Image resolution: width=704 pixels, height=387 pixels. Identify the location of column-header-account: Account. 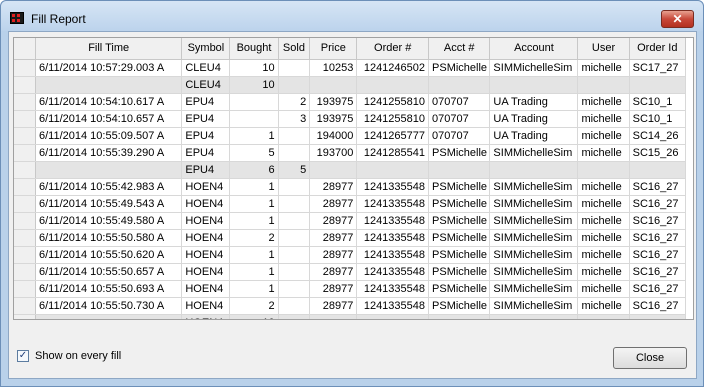
(534, 49).